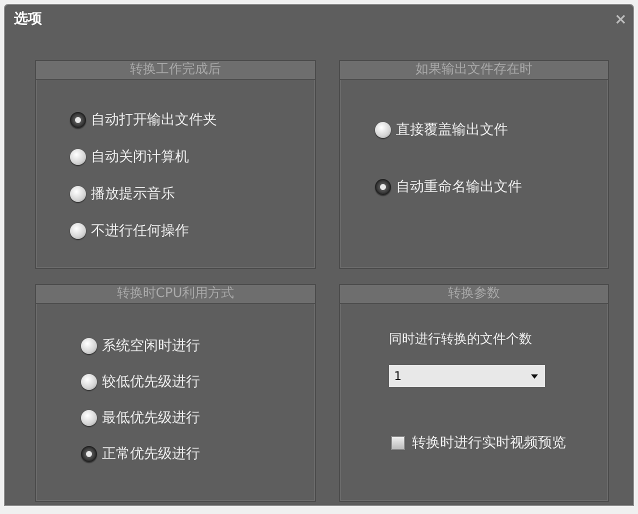 This screenshot has width=638, height=514. What do you see at coordinates (151, 454) in the screenshot?
I see `option-label: 正常优先级进行` at bounding box center [151, 454].